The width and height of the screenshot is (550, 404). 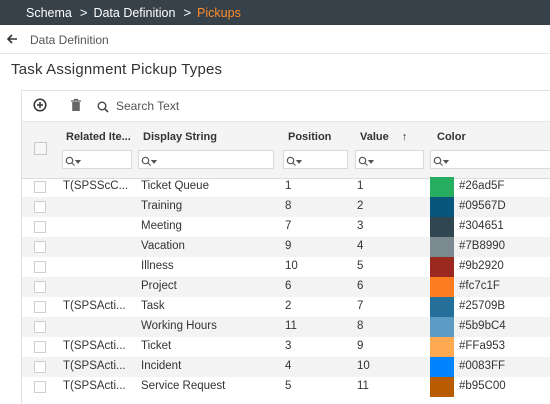 What do you see at coordinates (291, 266) in the screenshot?
I see `cell-position: 10` at bounding box center [291, 266].